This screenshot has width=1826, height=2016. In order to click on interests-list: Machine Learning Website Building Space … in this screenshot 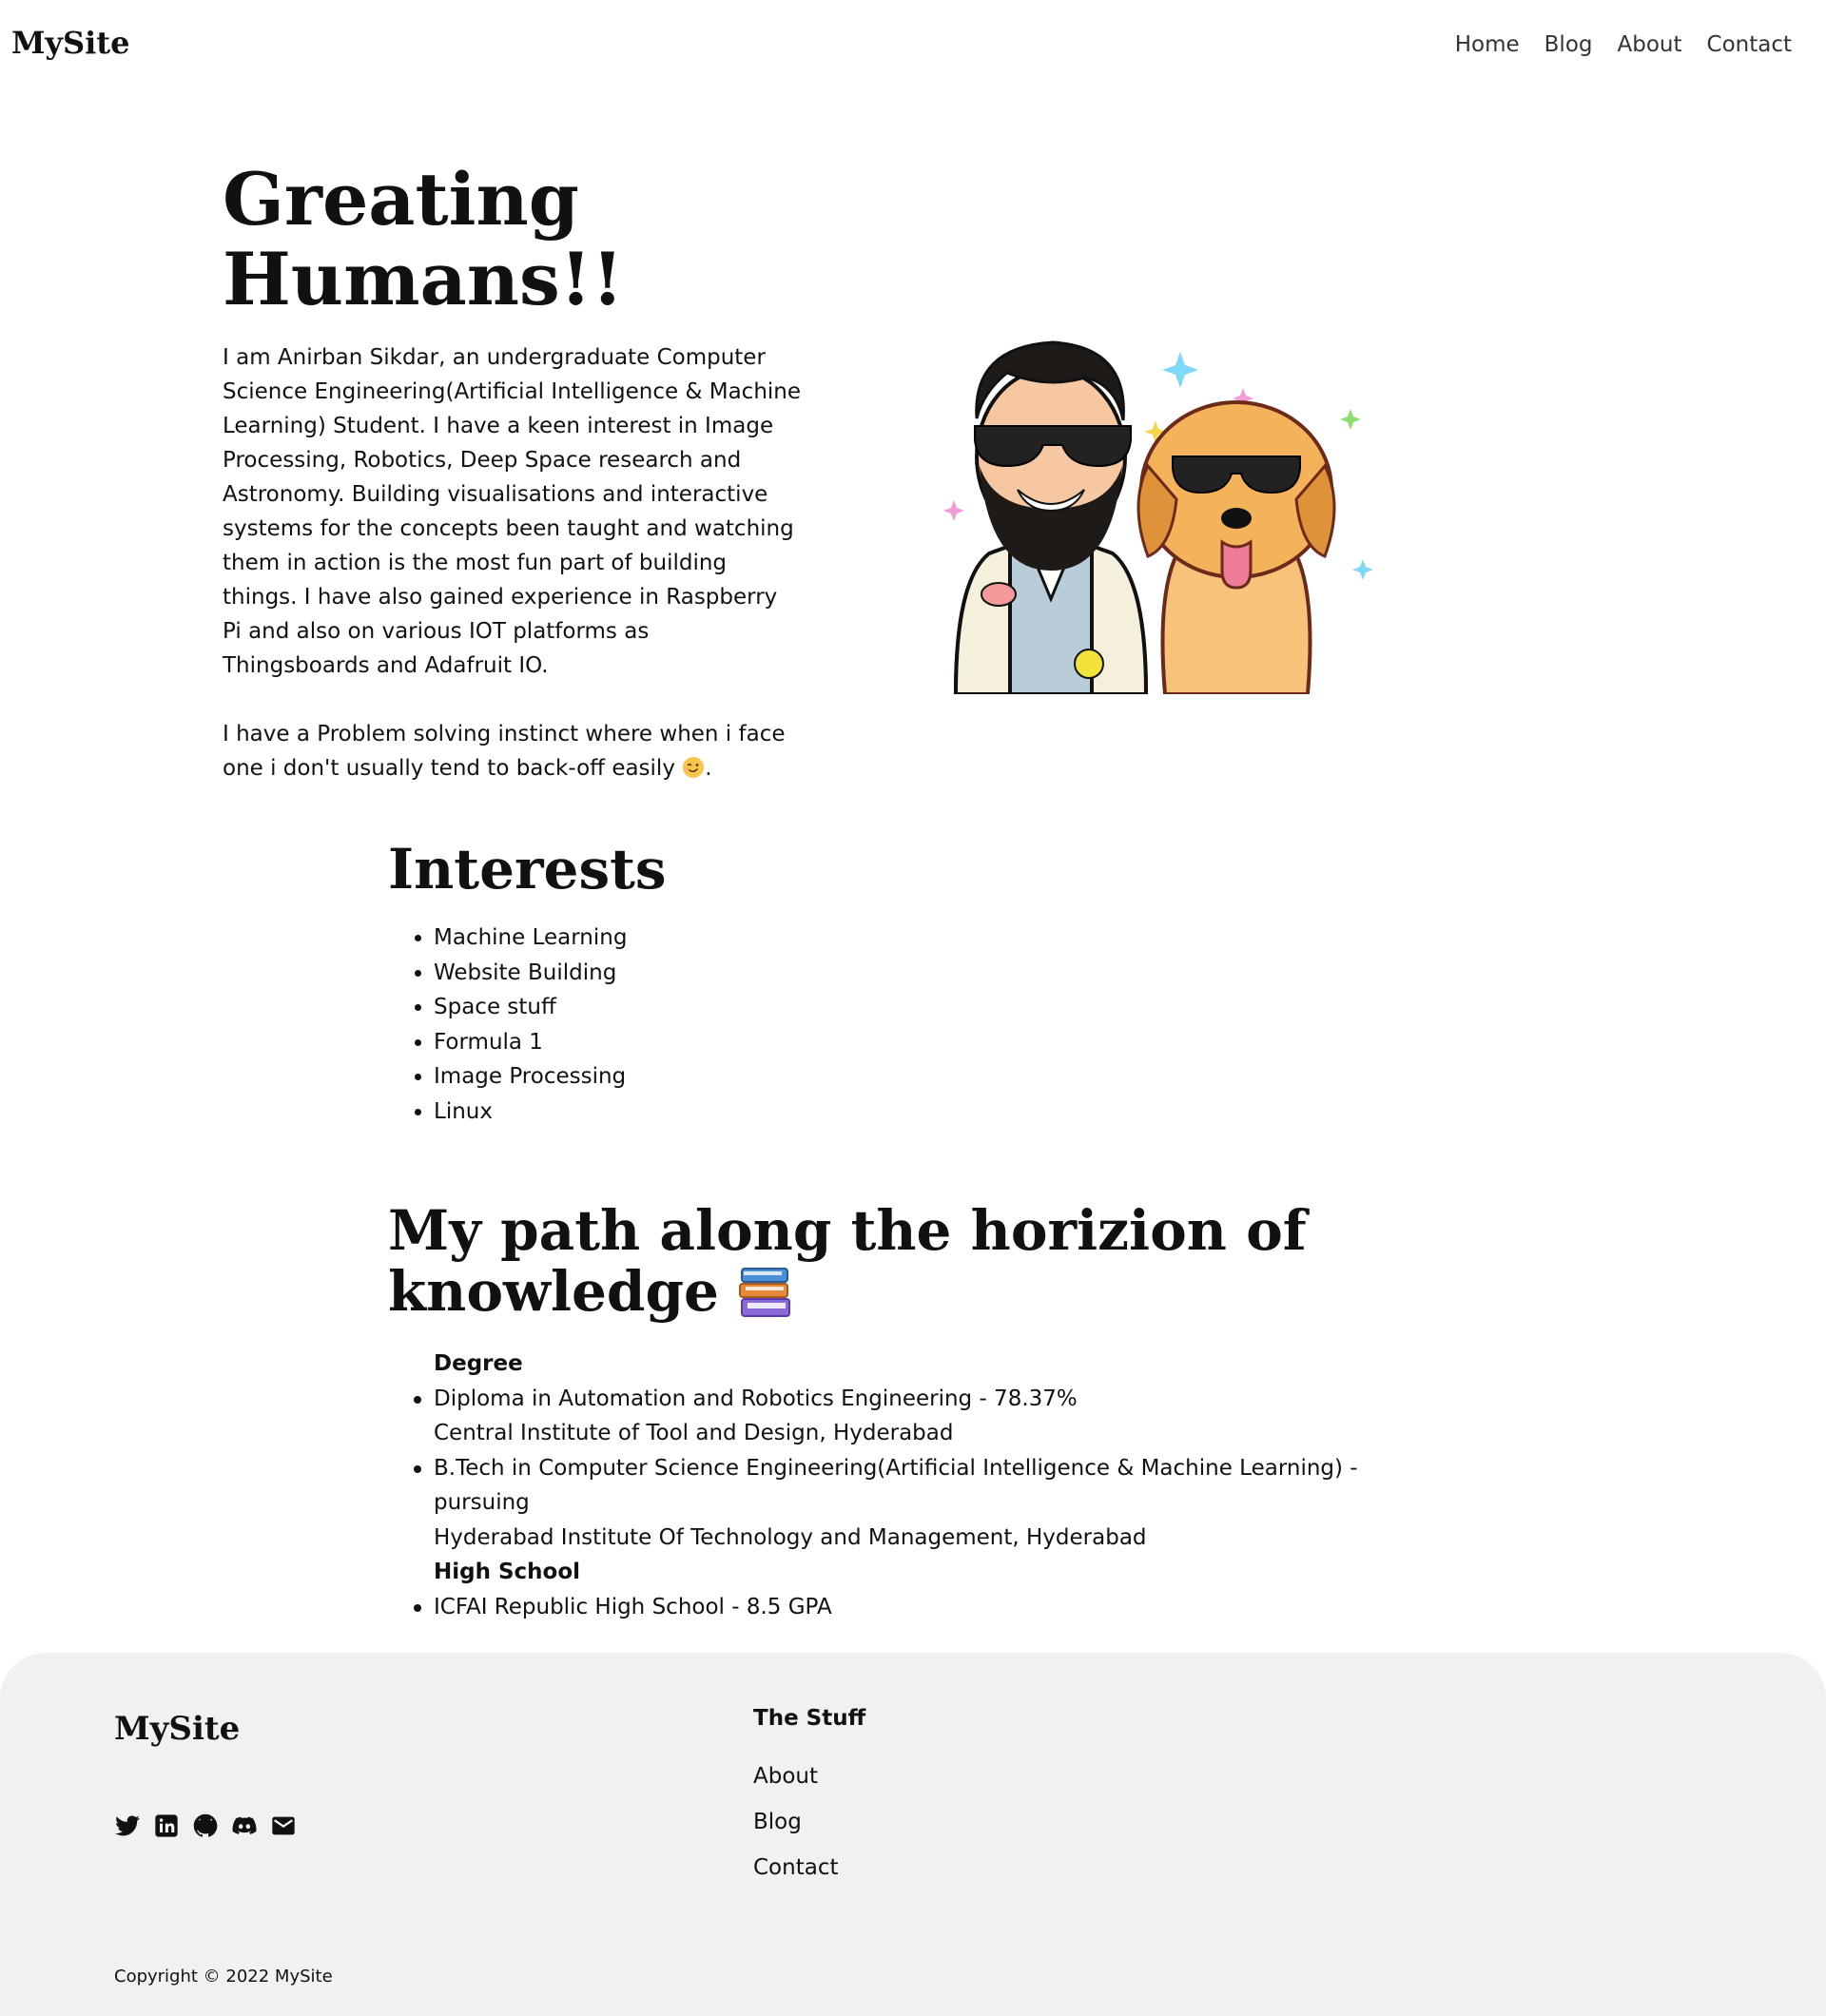, I will do `click(911, 1025)`.